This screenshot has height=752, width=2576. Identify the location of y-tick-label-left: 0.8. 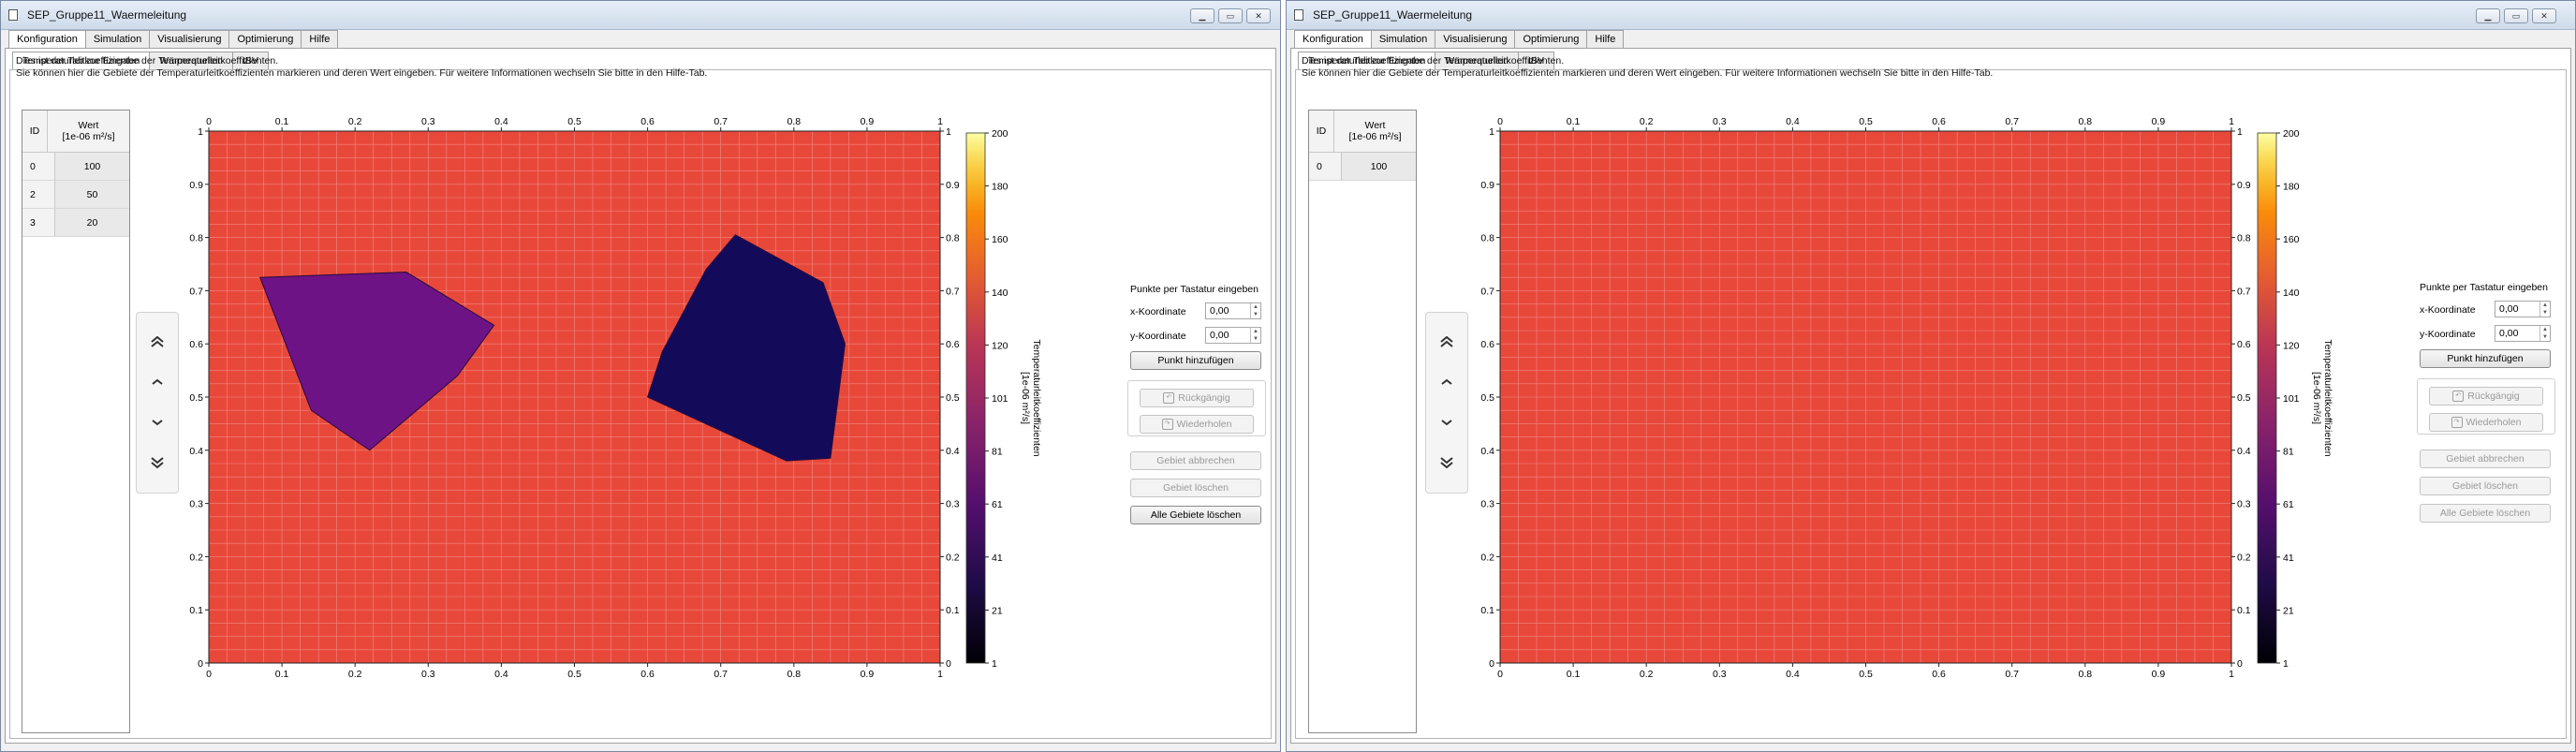
(1487, 238).